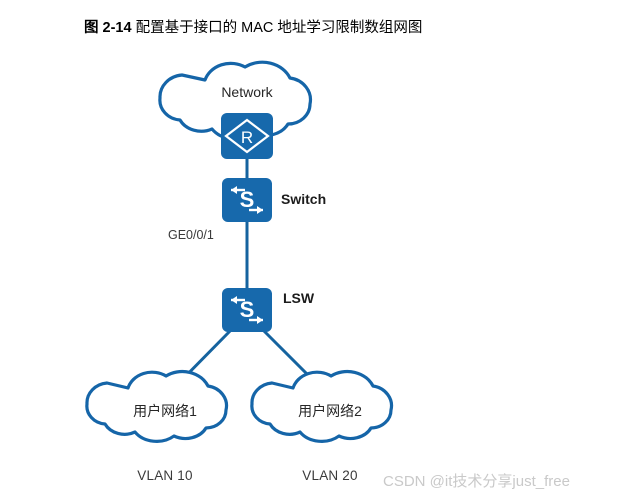 Image resolution: width=634 pixels, height=502 pixels. I want to click on router-icon: R, so click(247, 136).